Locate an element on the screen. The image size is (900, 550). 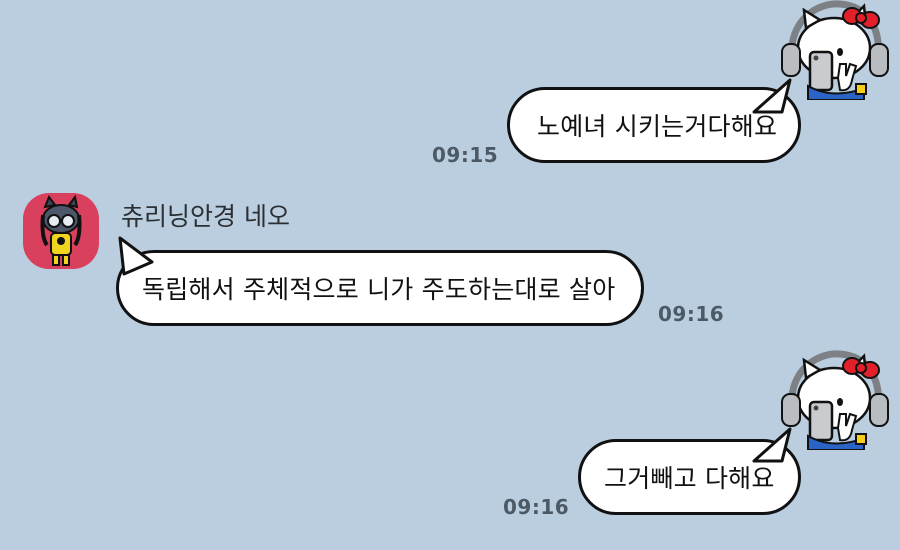
message-text: 독립해서 주체적으로 니가 주도하는대로 살아 is located at coordinates (379, 289).